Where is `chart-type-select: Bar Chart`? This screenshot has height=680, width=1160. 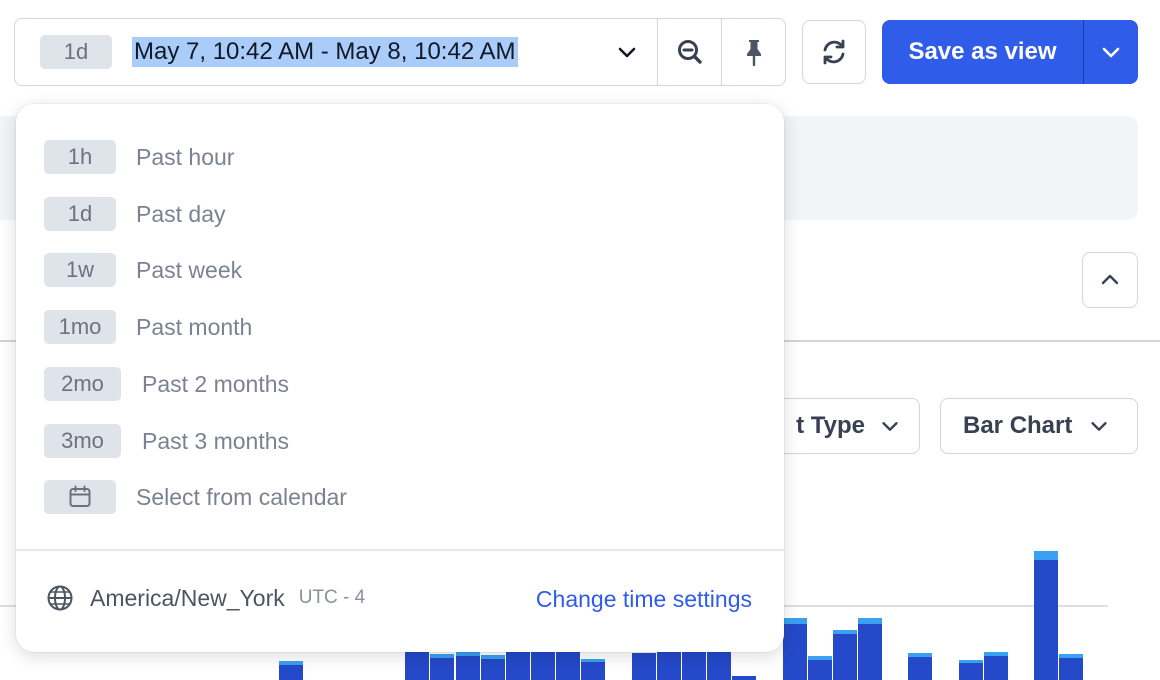
chart-type-select: Bar Chart is located at coordinates (1039, 426).